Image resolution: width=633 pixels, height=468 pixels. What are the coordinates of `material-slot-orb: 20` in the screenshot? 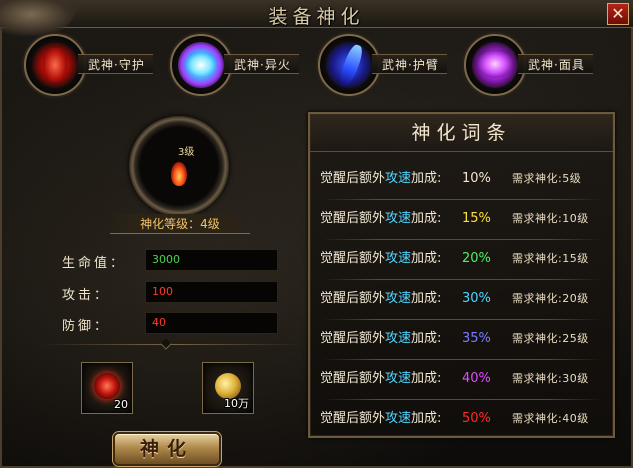 It's located at (107, 388).